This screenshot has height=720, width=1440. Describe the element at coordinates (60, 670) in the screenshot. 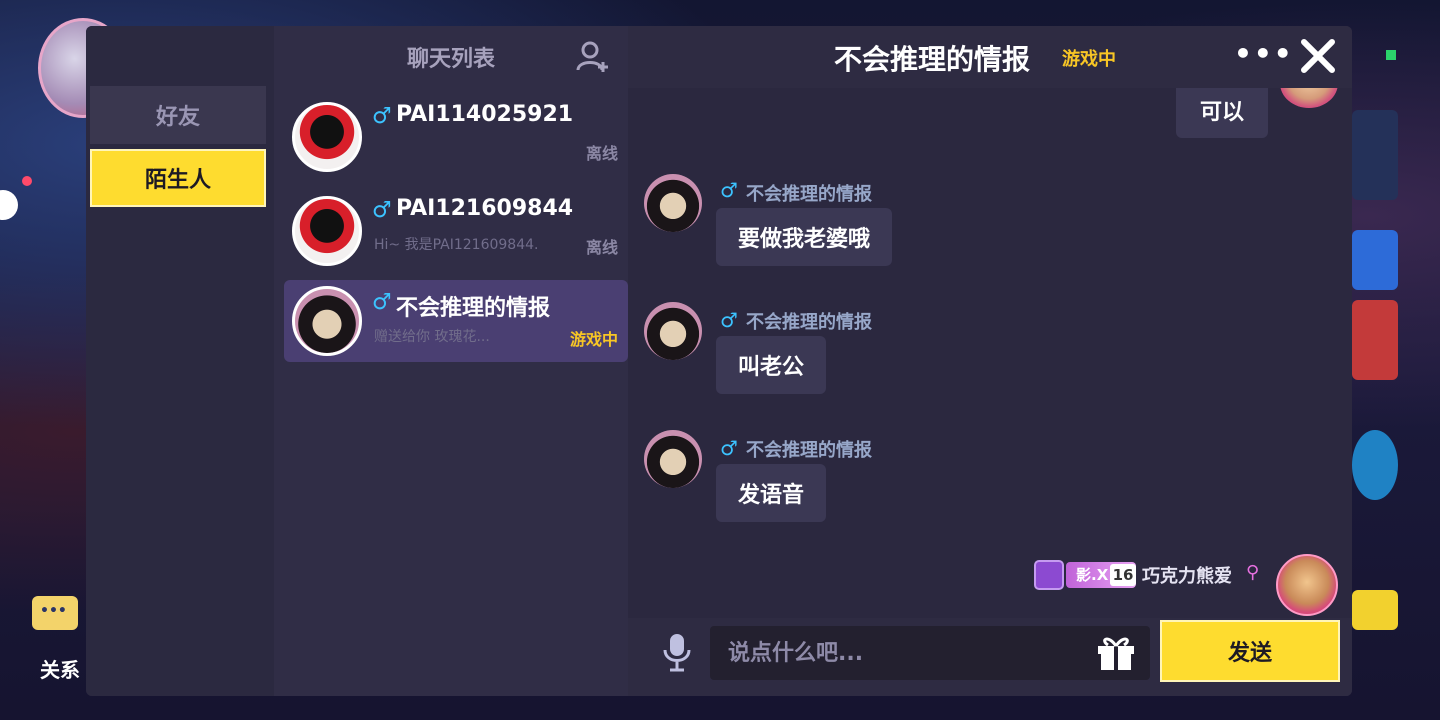

I see `relation-label: 关系` at that location.